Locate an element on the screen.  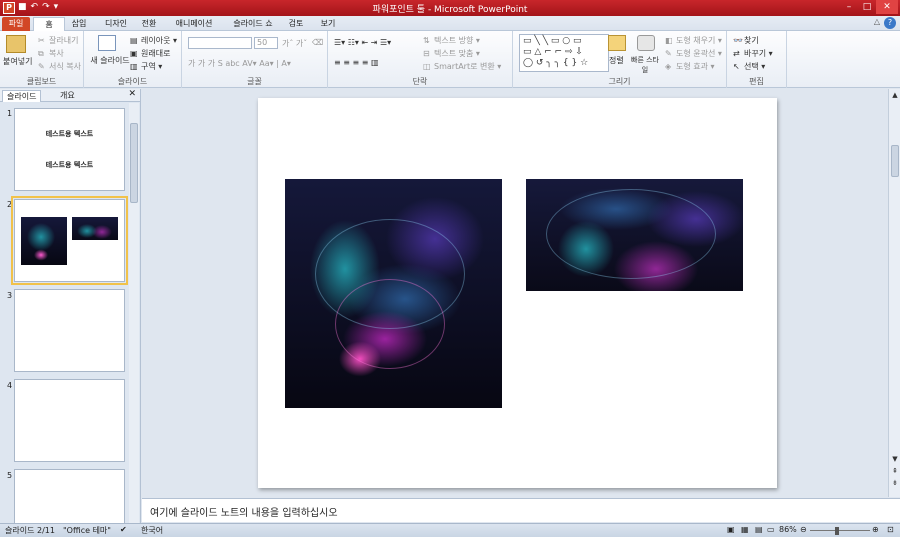
find-button: 👓찾기 is located at coordinates (746, 40).